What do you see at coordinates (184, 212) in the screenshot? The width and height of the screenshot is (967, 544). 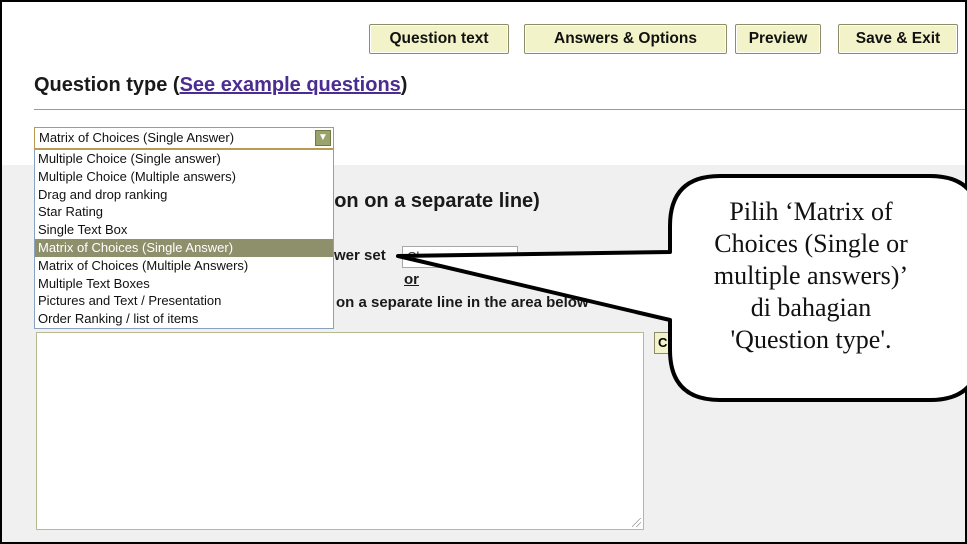 I see `dropdown-option: Star Rating` at bounding box center [184, 212].